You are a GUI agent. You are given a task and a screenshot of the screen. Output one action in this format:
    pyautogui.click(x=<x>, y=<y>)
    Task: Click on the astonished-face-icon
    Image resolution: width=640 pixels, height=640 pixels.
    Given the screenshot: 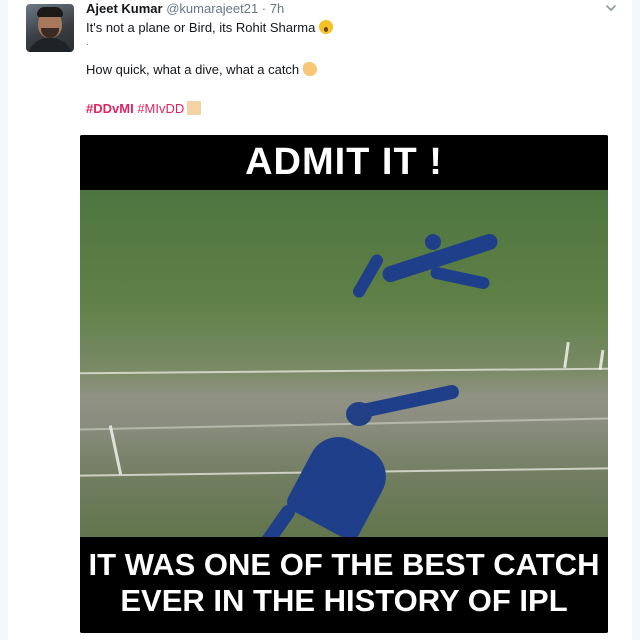 What is the action you would take?
    pyautogui.click(x=326, y=27)
    